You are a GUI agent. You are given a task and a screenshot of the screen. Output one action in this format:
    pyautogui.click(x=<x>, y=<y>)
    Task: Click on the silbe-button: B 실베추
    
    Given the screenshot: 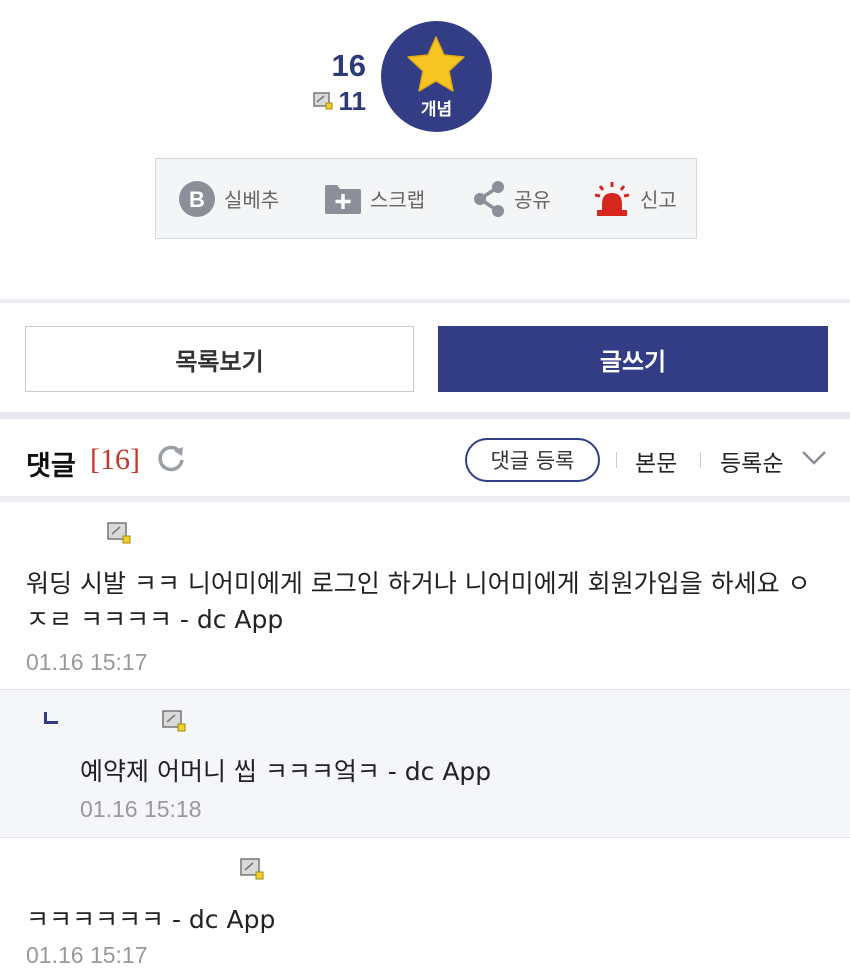 What is the action you would take?
    pyautogui.click(x=228, y=198)
    